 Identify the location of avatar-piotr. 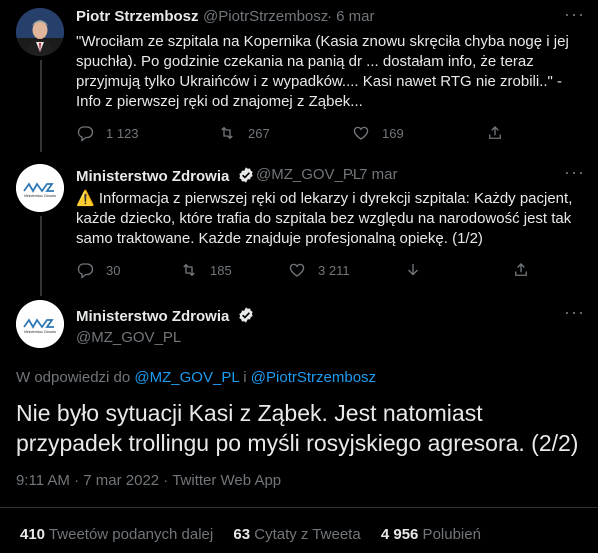
(40, 32).